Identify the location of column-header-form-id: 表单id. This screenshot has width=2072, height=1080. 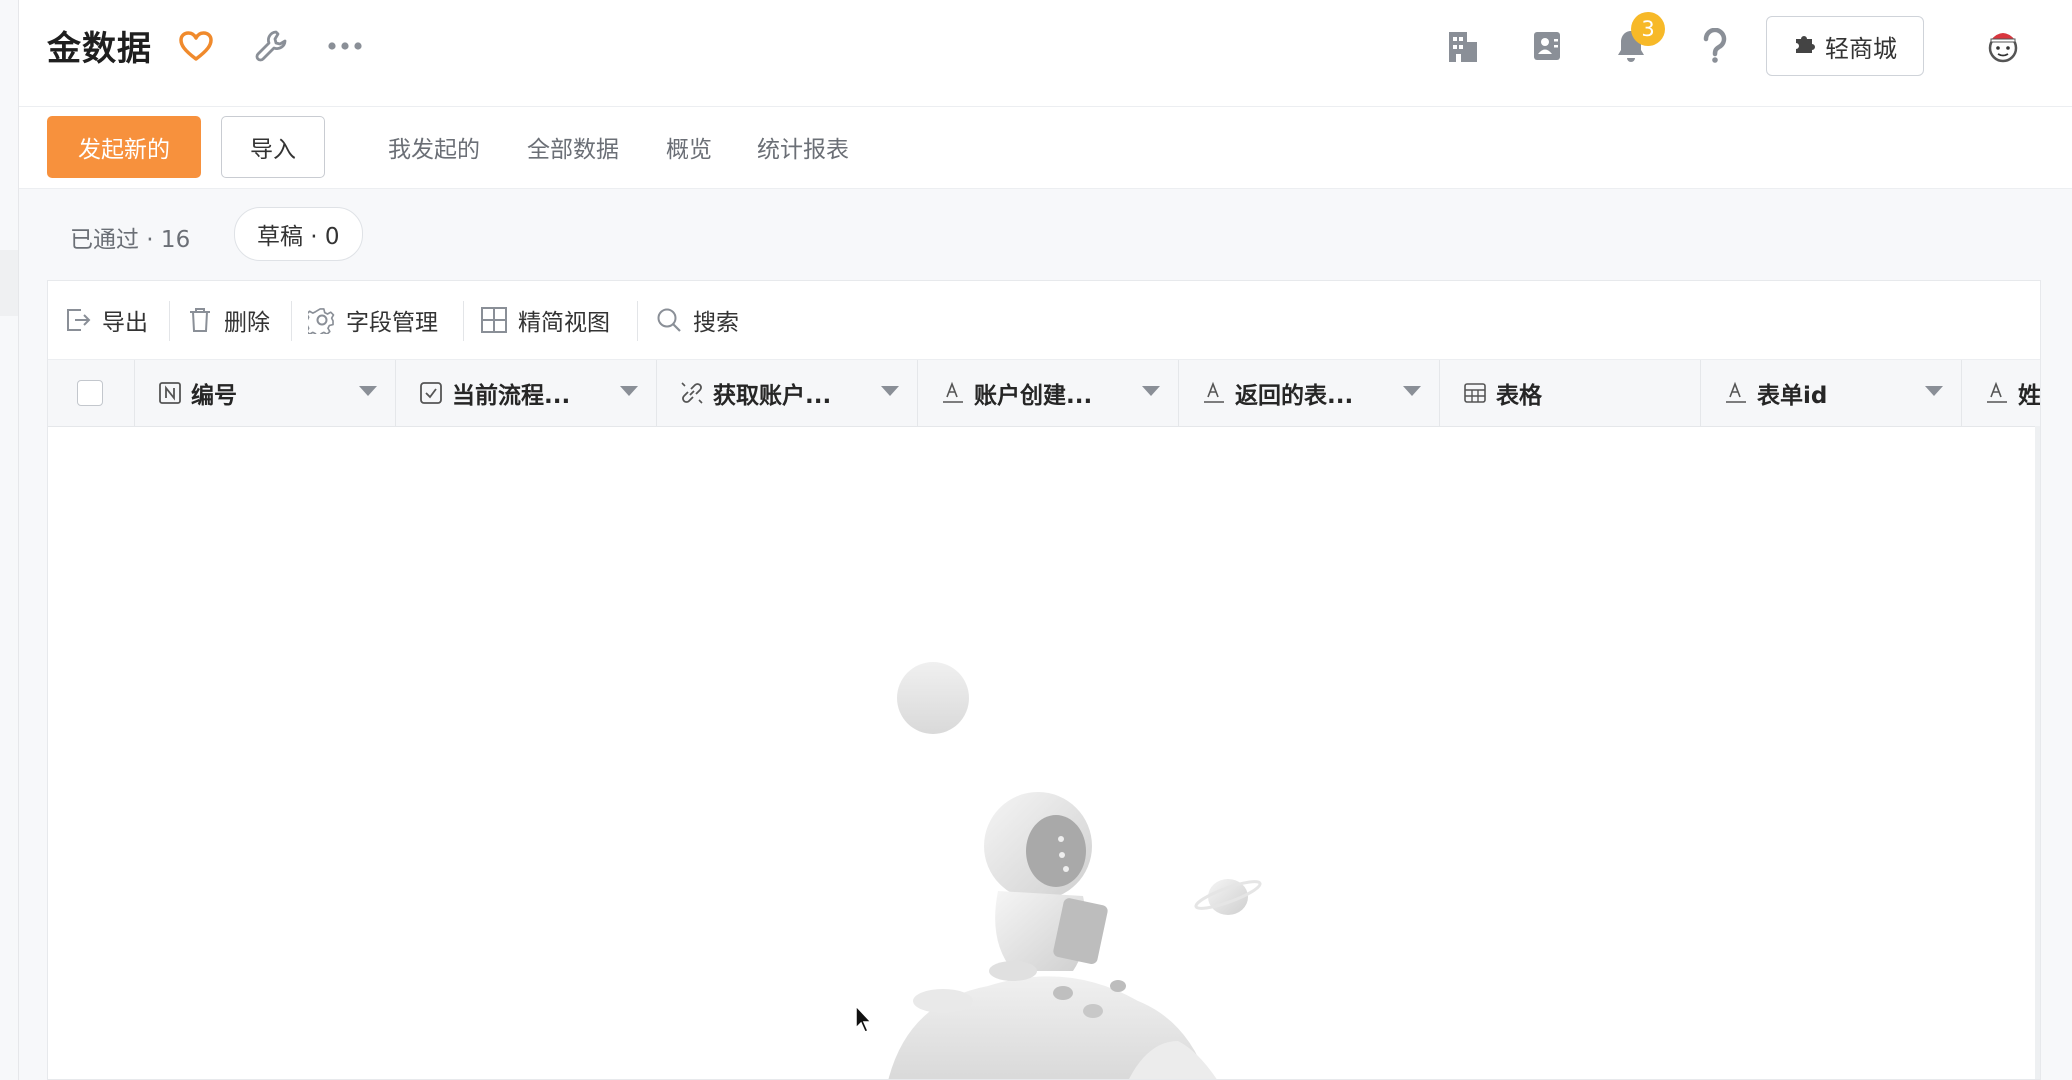
(1831, 393).